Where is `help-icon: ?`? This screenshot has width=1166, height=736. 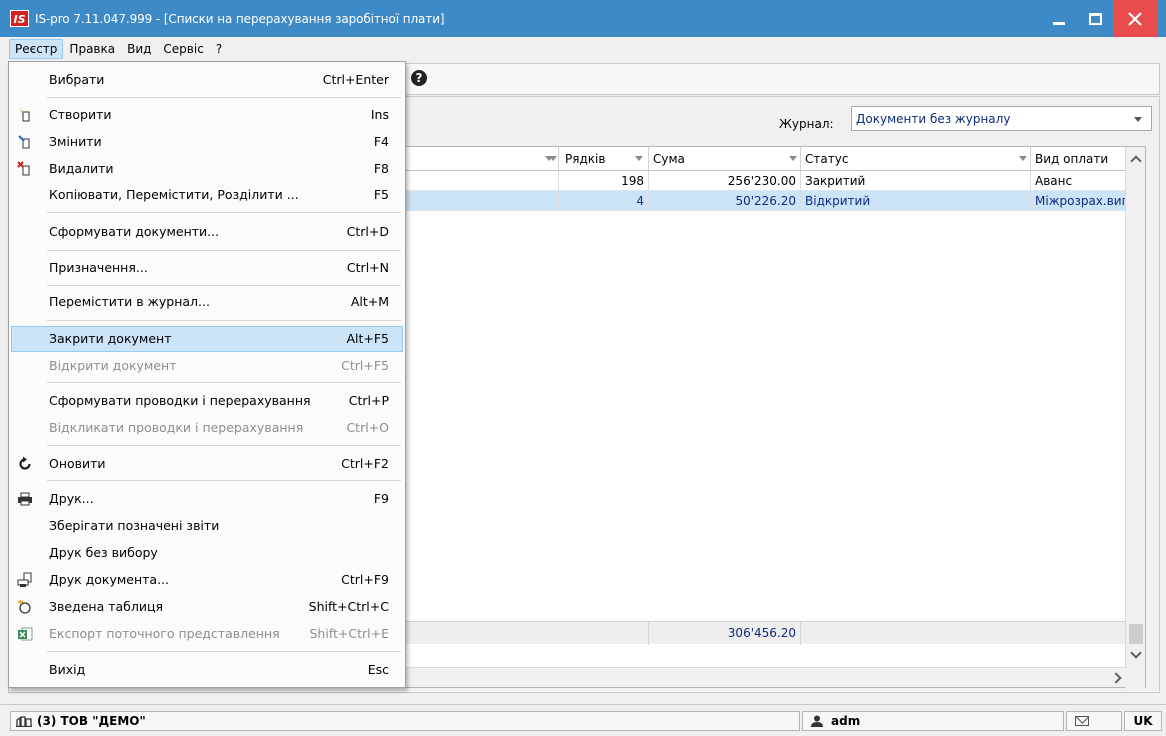
help-icon: ? is located at coordinates (419, 78).